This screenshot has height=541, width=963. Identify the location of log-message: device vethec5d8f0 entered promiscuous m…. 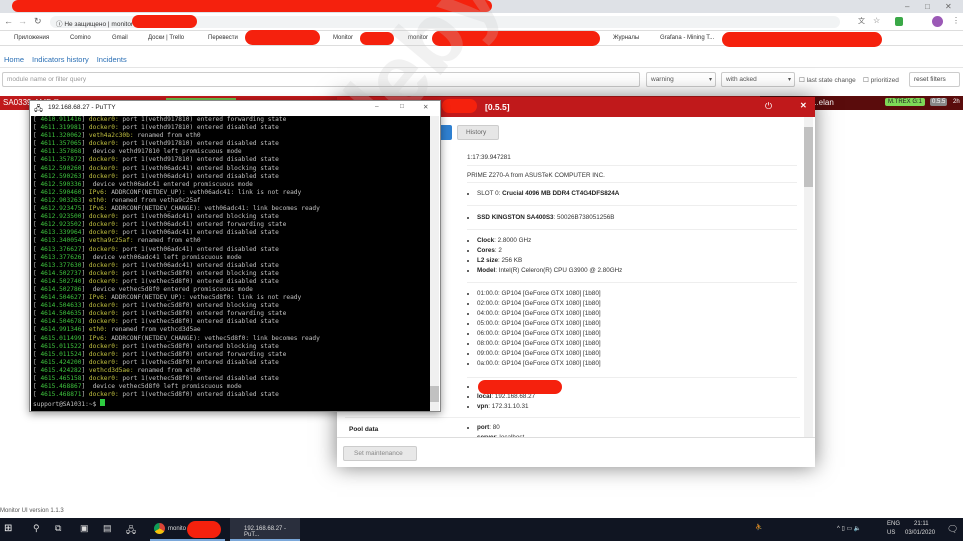
(170, 289).